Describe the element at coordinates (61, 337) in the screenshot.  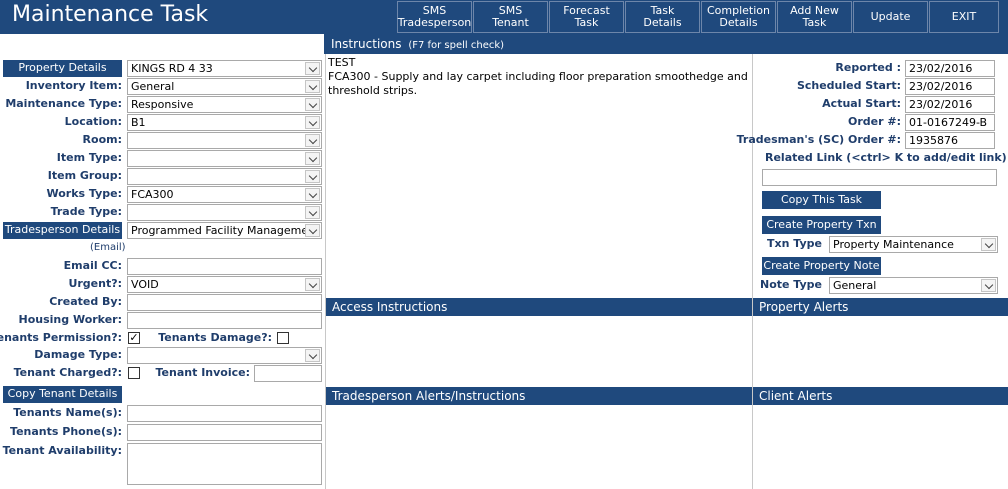
I see `tenants-permission-label: Tenants Permission?:` at that location.